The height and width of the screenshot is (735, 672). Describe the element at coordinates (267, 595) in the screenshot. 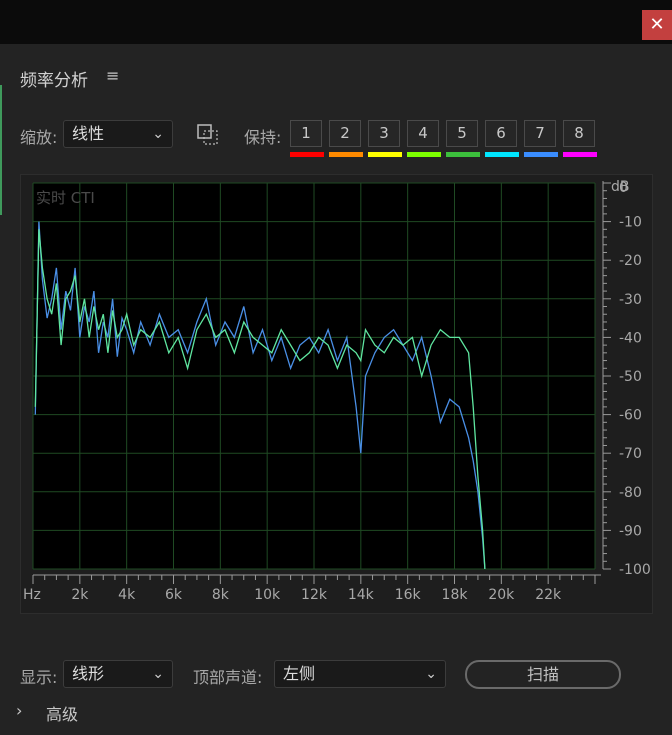

I see `freq-tick-label: 10k` at that location.